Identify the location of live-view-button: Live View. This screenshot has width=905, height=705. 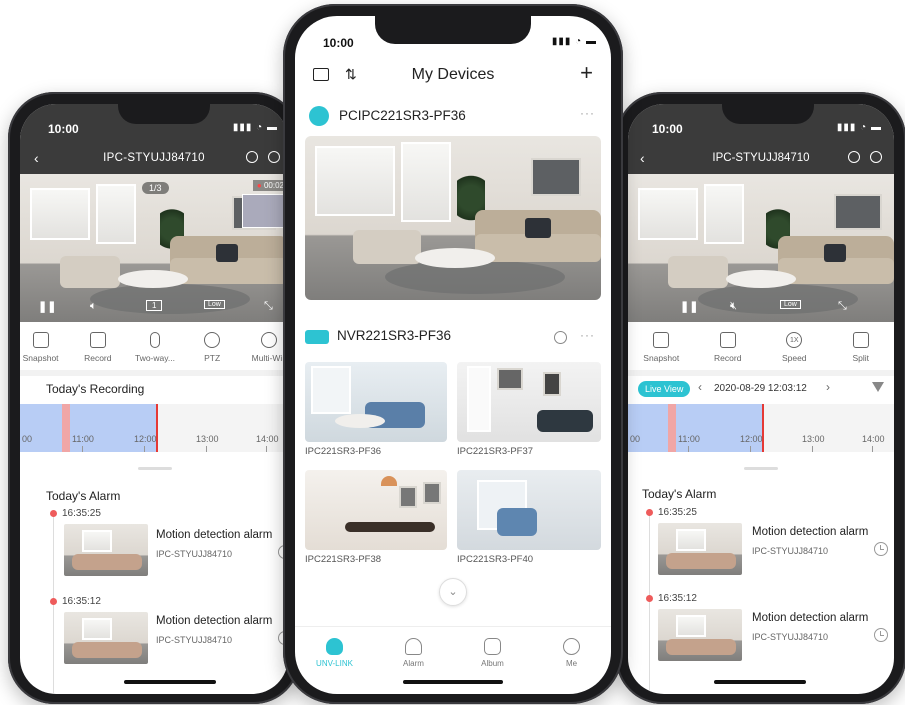
(664, 389).